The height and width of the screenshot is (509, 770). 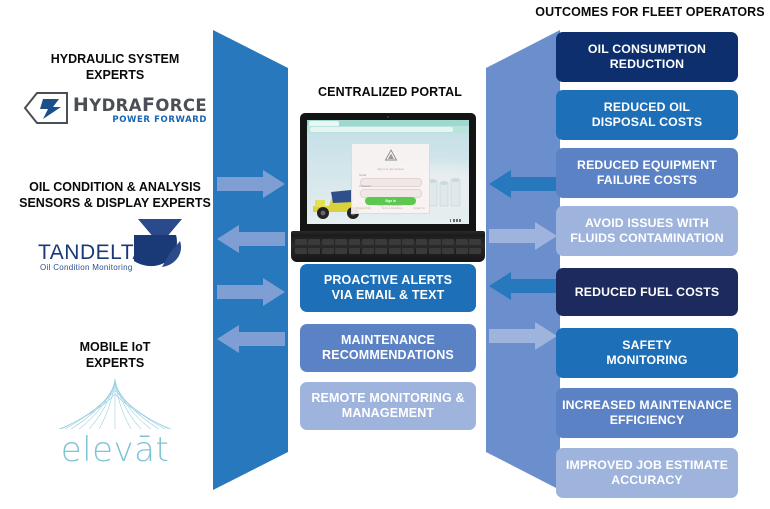 What do you see at coordinates (324, 123) in the screenshot?
I see `browser-tab` at bounding box center [324, 123].